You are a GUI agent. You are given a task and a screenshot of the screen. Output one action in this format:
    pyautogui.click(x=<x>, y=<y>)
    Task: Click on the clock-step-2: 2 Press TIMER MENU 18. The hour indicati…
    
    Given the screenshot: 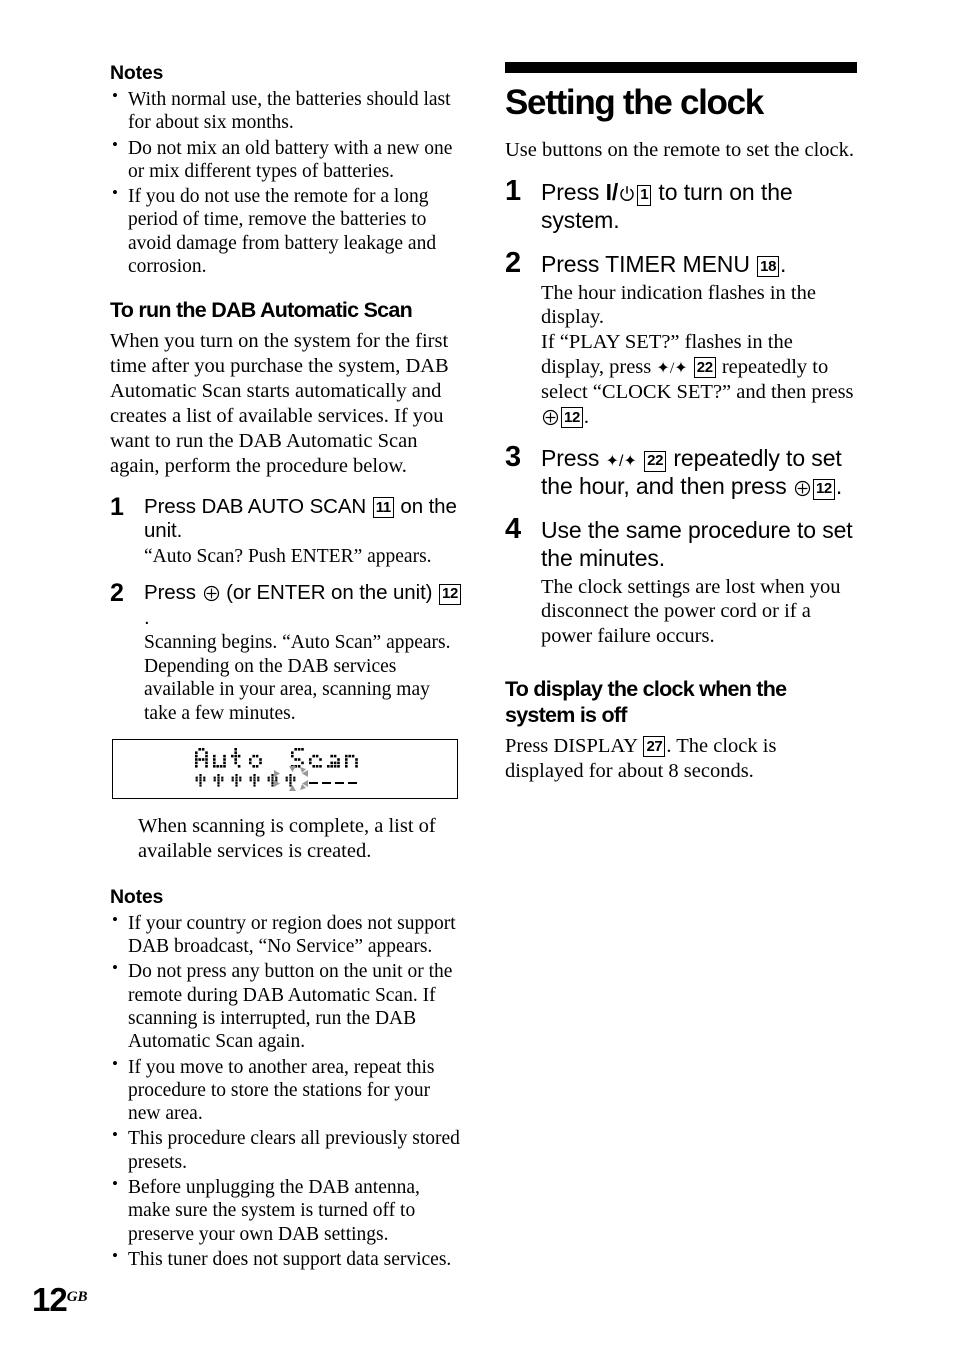 What is the action you would take?
    pyautogui.click(x=681, y=338)
    